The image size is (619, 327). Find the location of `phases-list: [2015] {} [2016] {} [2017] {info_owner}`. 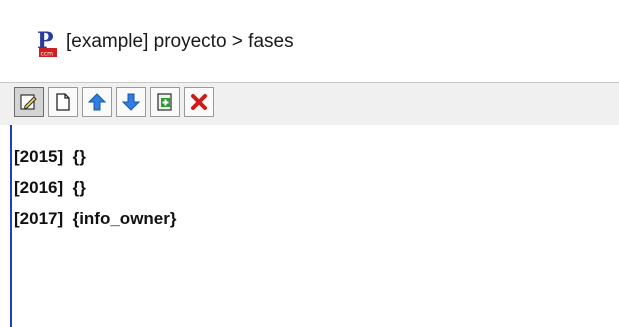

phases-list: [2015] {} [2016] {} [2017] {info_owner} is located at coordinates (95, 187).